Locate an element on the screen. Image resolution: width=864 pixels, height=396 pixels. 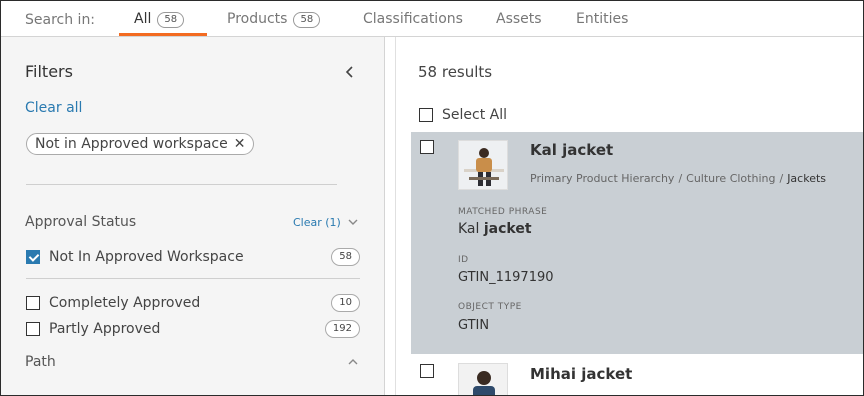
object-type-label: OBJECT TYPE is located at coordinates (490, 307).